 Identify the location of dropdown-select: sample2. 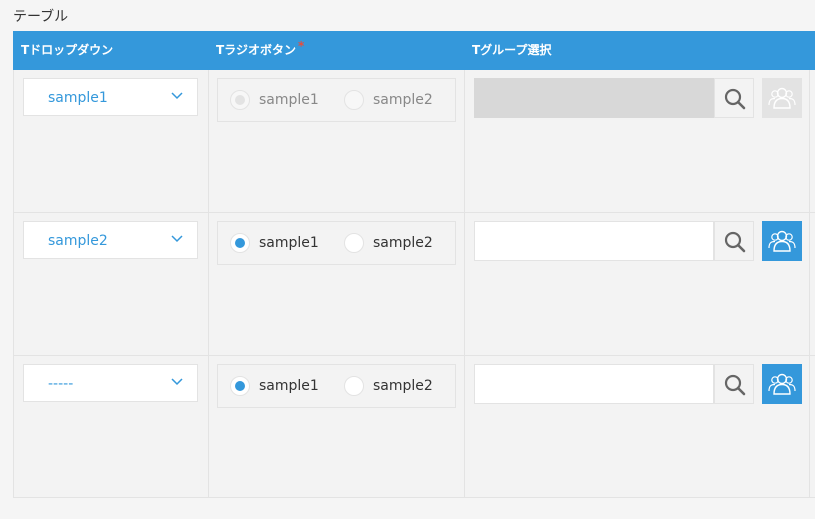
(110, 240).